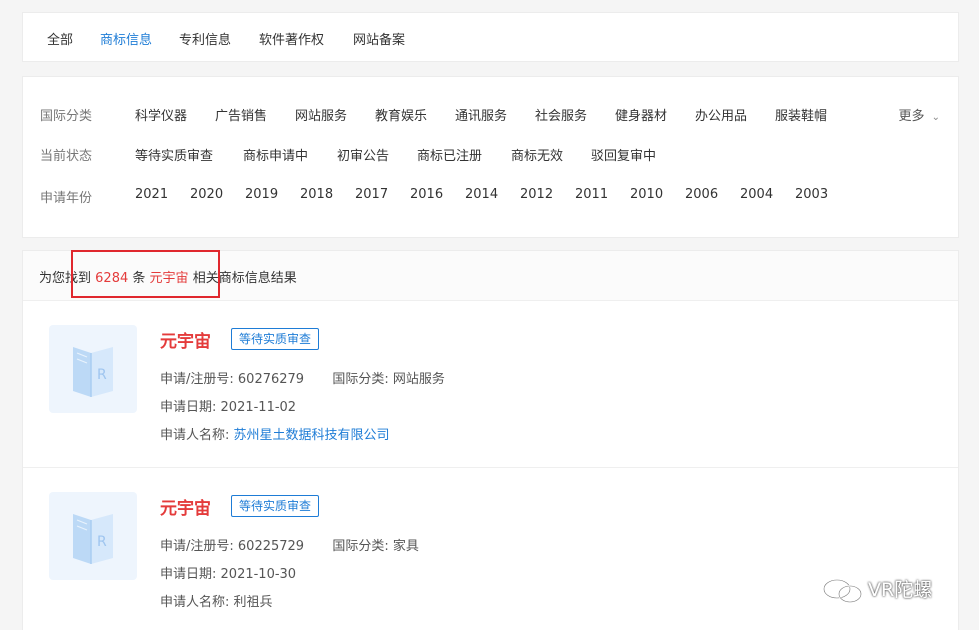 Image resolution: width=979 pixels, height=630 pixels. I want to click on results-summary: 为您找到 6284 条 元宇宙 相关商标信息结果, so click(168, 276).